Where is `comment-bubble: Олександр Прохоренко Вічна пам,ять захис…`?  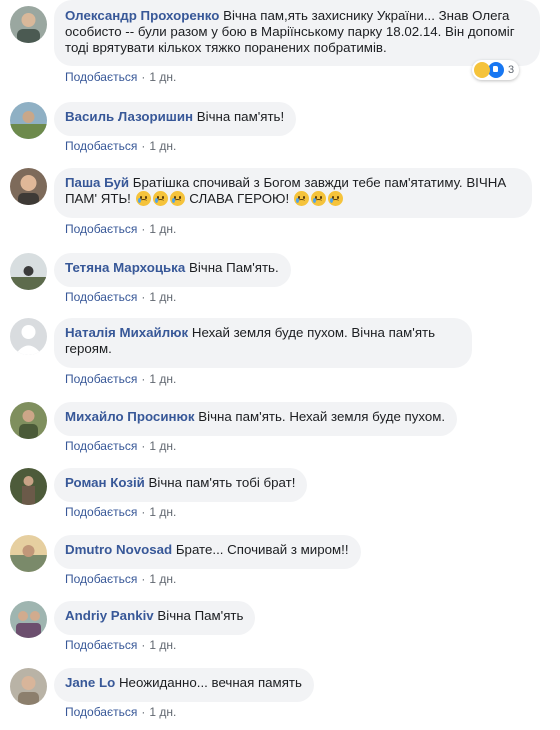 comment-bubble: Олександр Прохоренко Вічна пам,ять захис… is located at coordinates (297, 33).